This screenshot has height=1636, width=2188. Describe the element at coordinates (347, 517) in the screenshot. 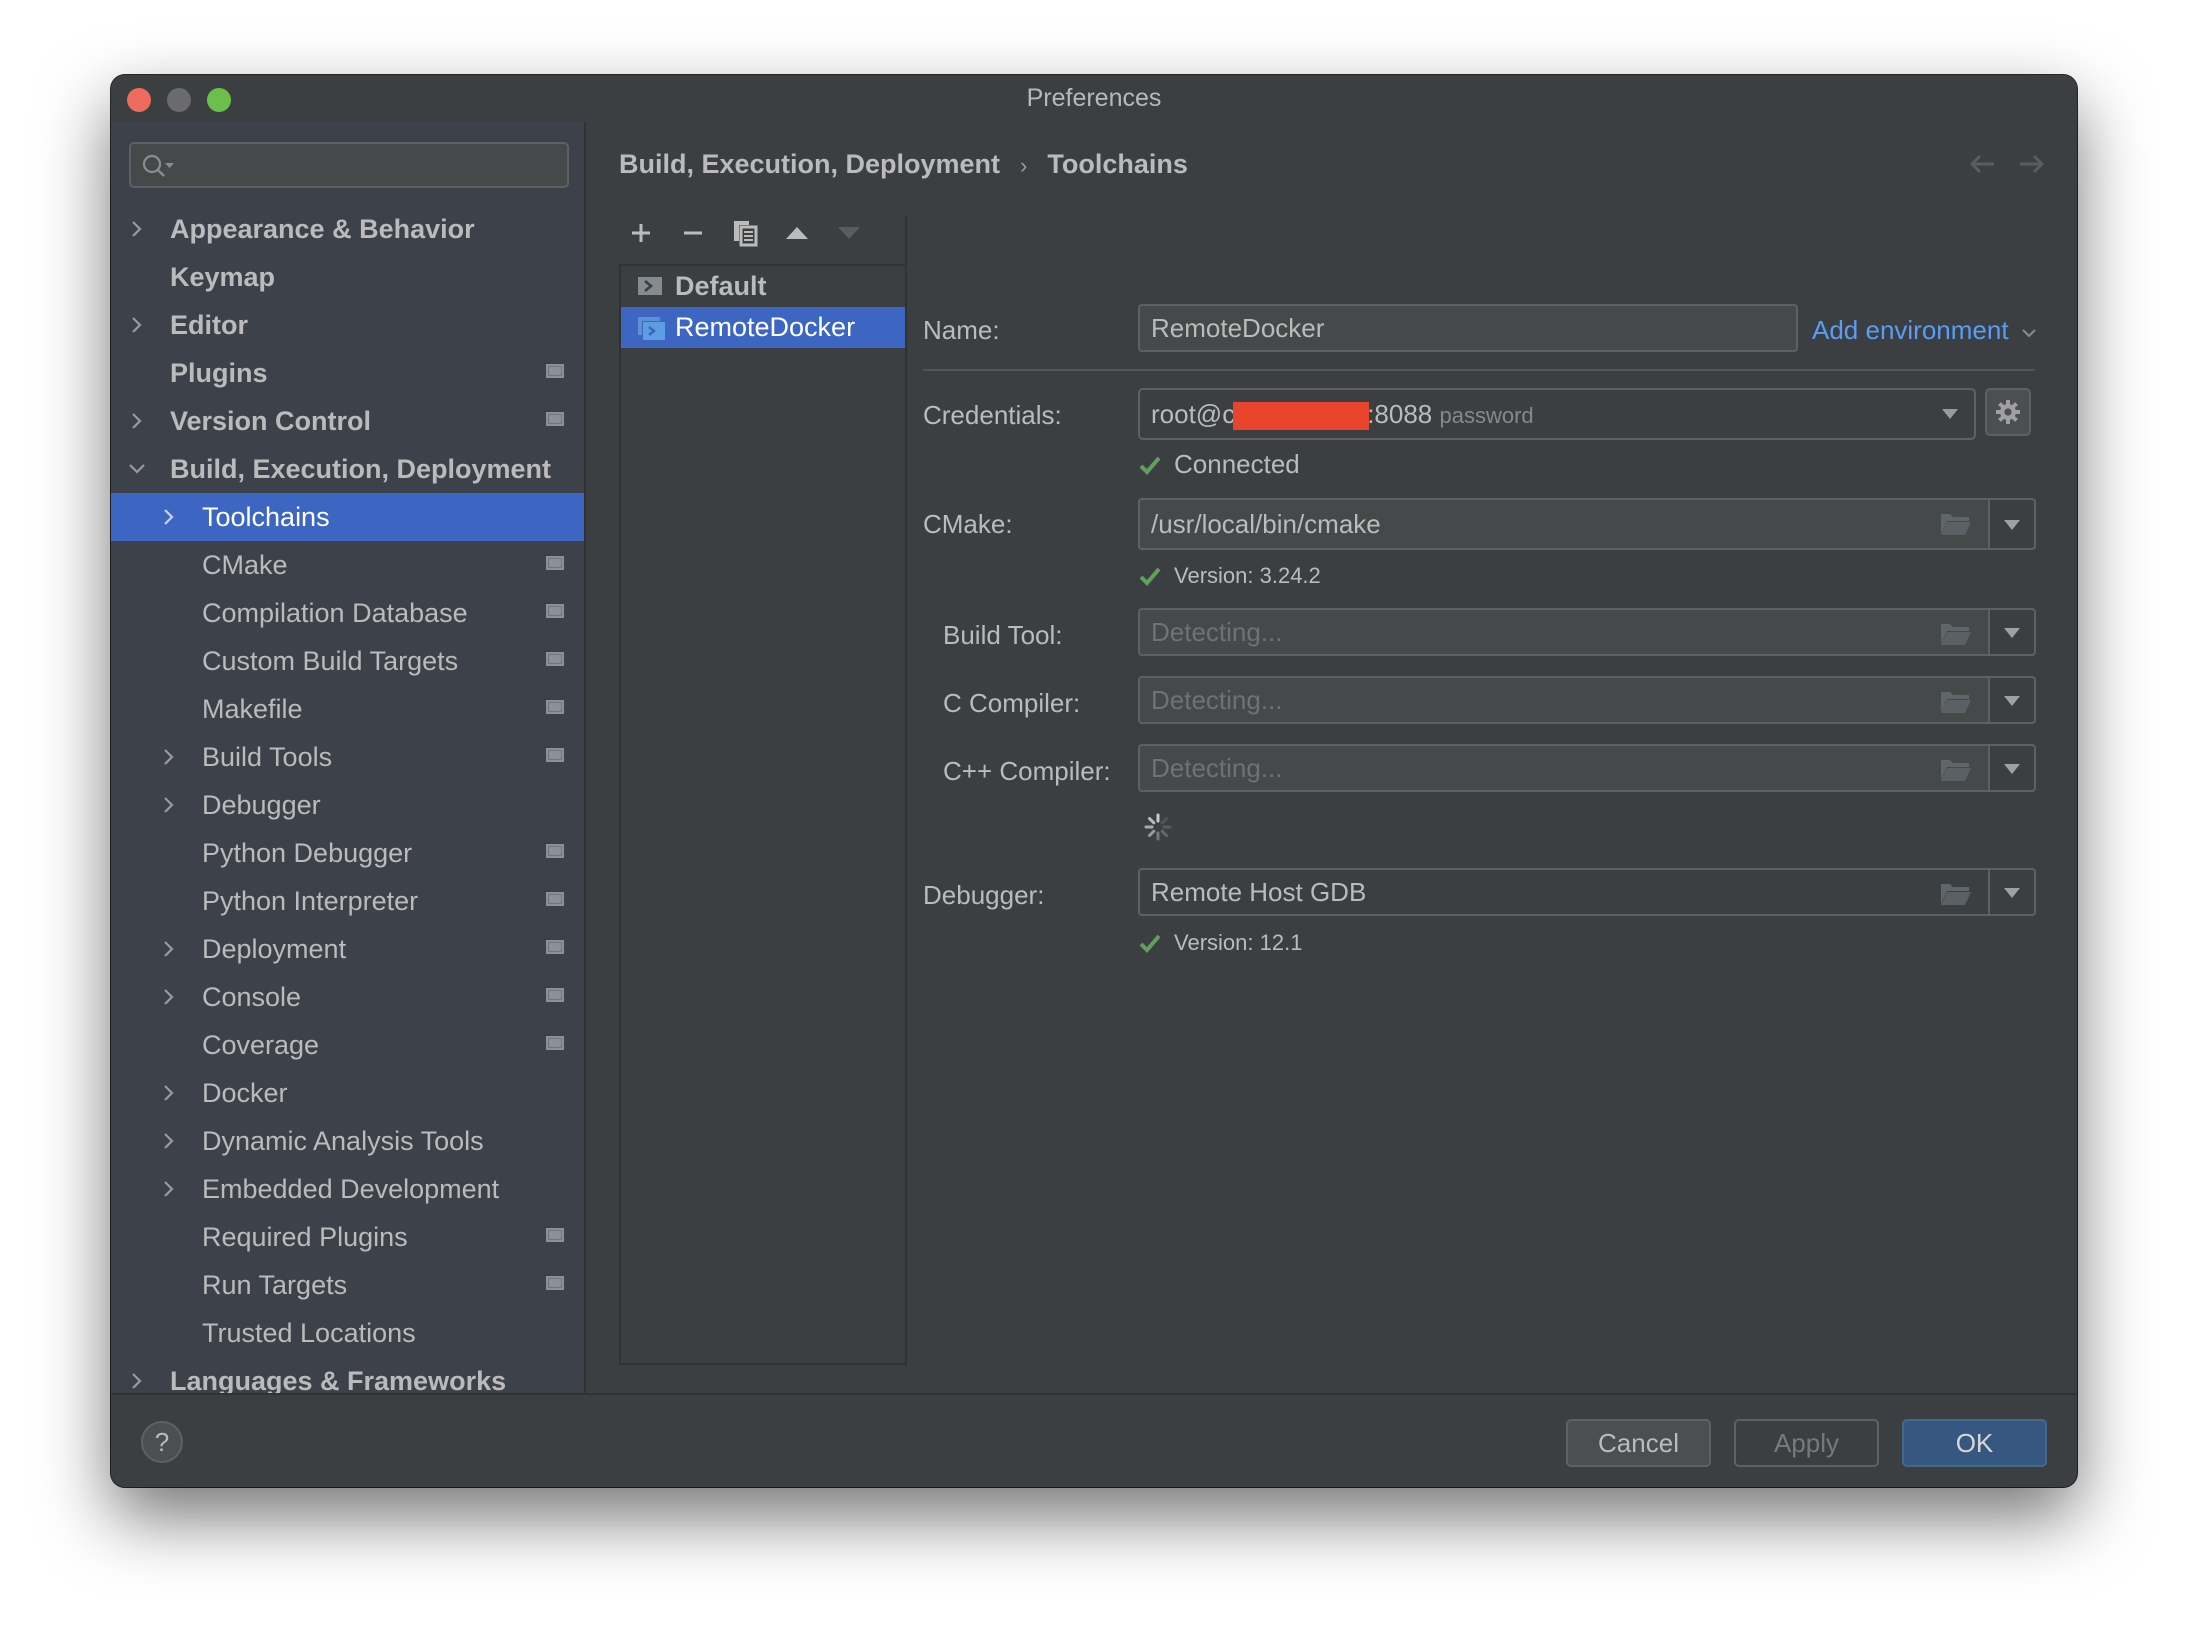

I see `sidebar-item-toolchains: Toolchains` at that location.